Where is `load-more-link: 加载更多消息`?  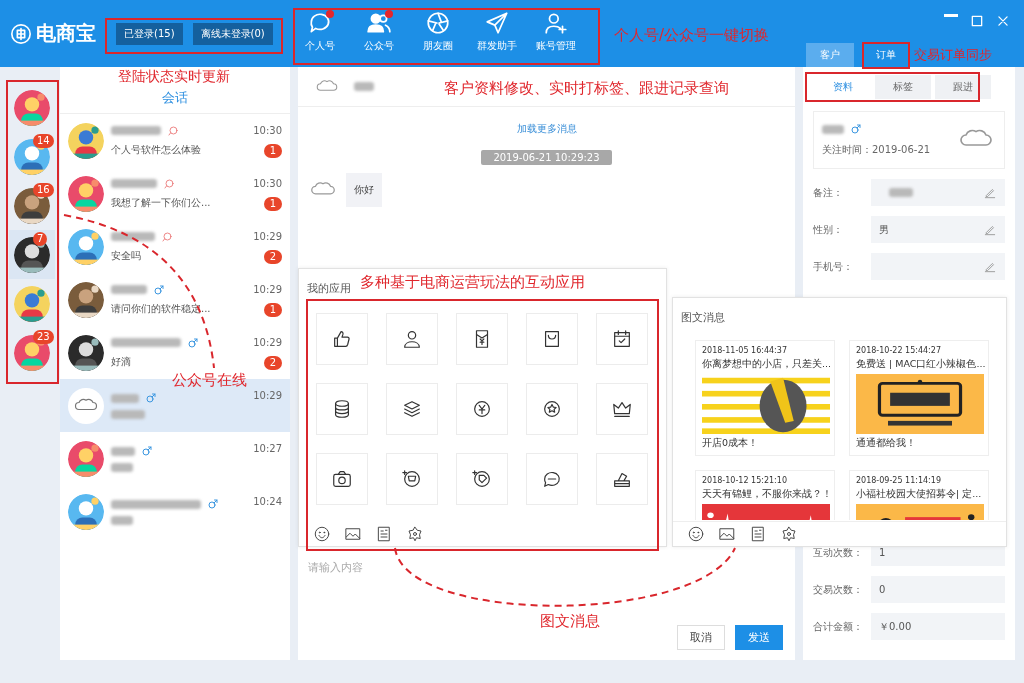 load-more-link: 加载更多消息 is located at coordinates (546, 129).